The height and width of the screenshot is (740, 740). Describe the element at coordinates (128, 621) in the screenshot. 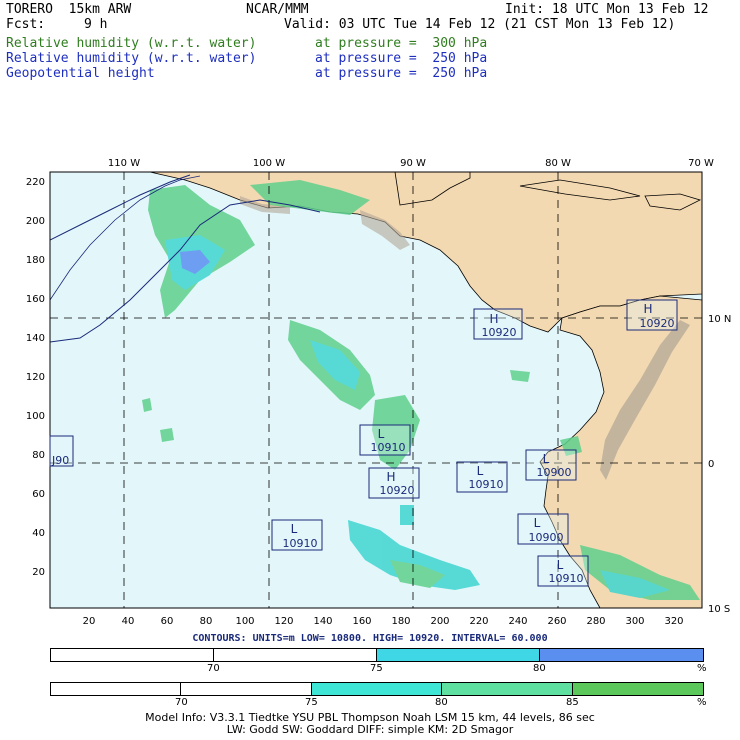

I see `x-tick: 40` at that location.